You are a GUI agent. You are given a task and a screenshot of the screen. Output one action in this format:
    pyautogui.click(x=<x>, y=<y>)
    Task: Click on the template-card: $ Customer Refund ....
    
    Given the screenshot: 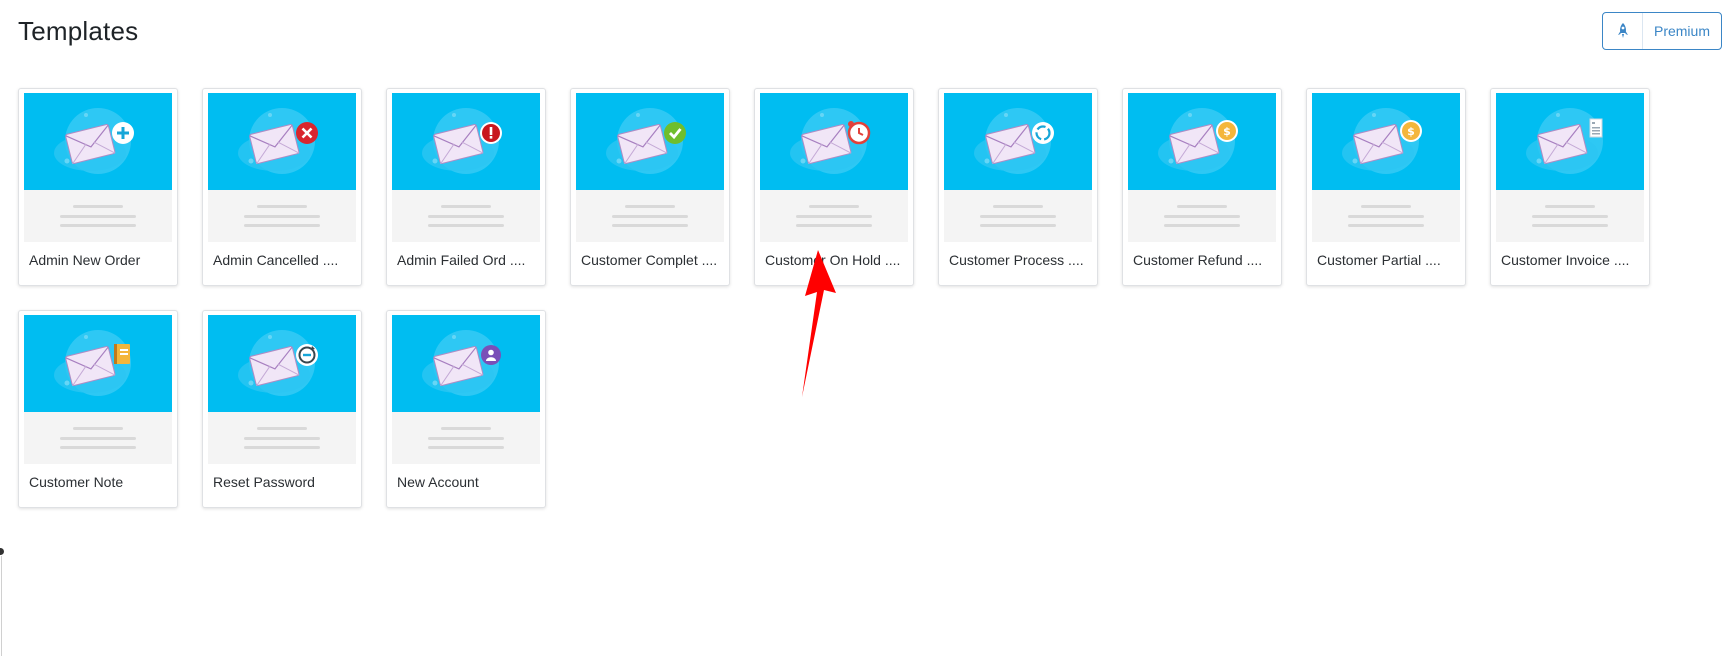 What is the action you would take?
    pyautogui.click(x=1202, y=187)
    